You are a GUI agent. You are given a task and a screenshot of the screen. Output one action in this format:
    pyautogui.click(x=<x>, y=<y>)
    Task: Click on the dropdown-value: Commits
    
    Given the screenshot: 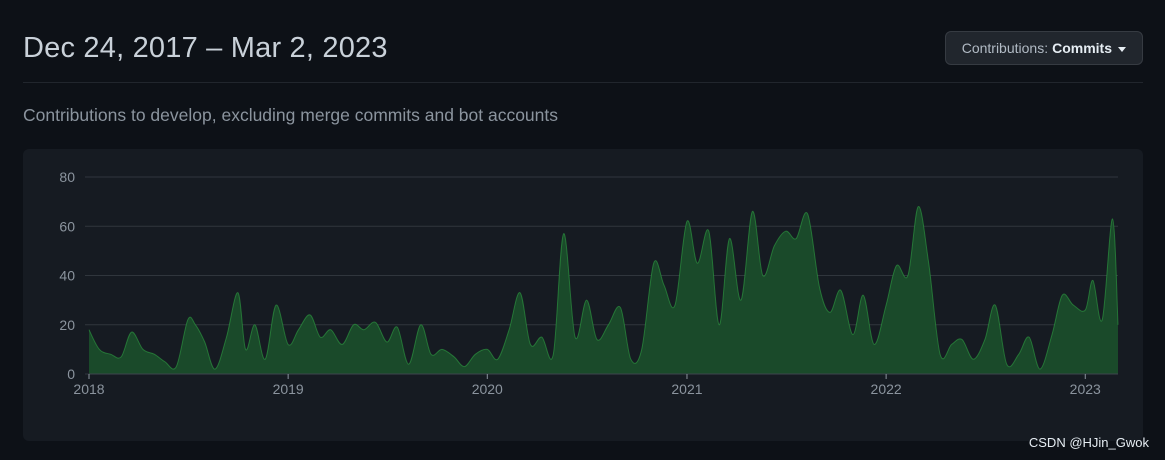 What is the action you would take?
    pyautogui.click(x=1082, y=48)
    